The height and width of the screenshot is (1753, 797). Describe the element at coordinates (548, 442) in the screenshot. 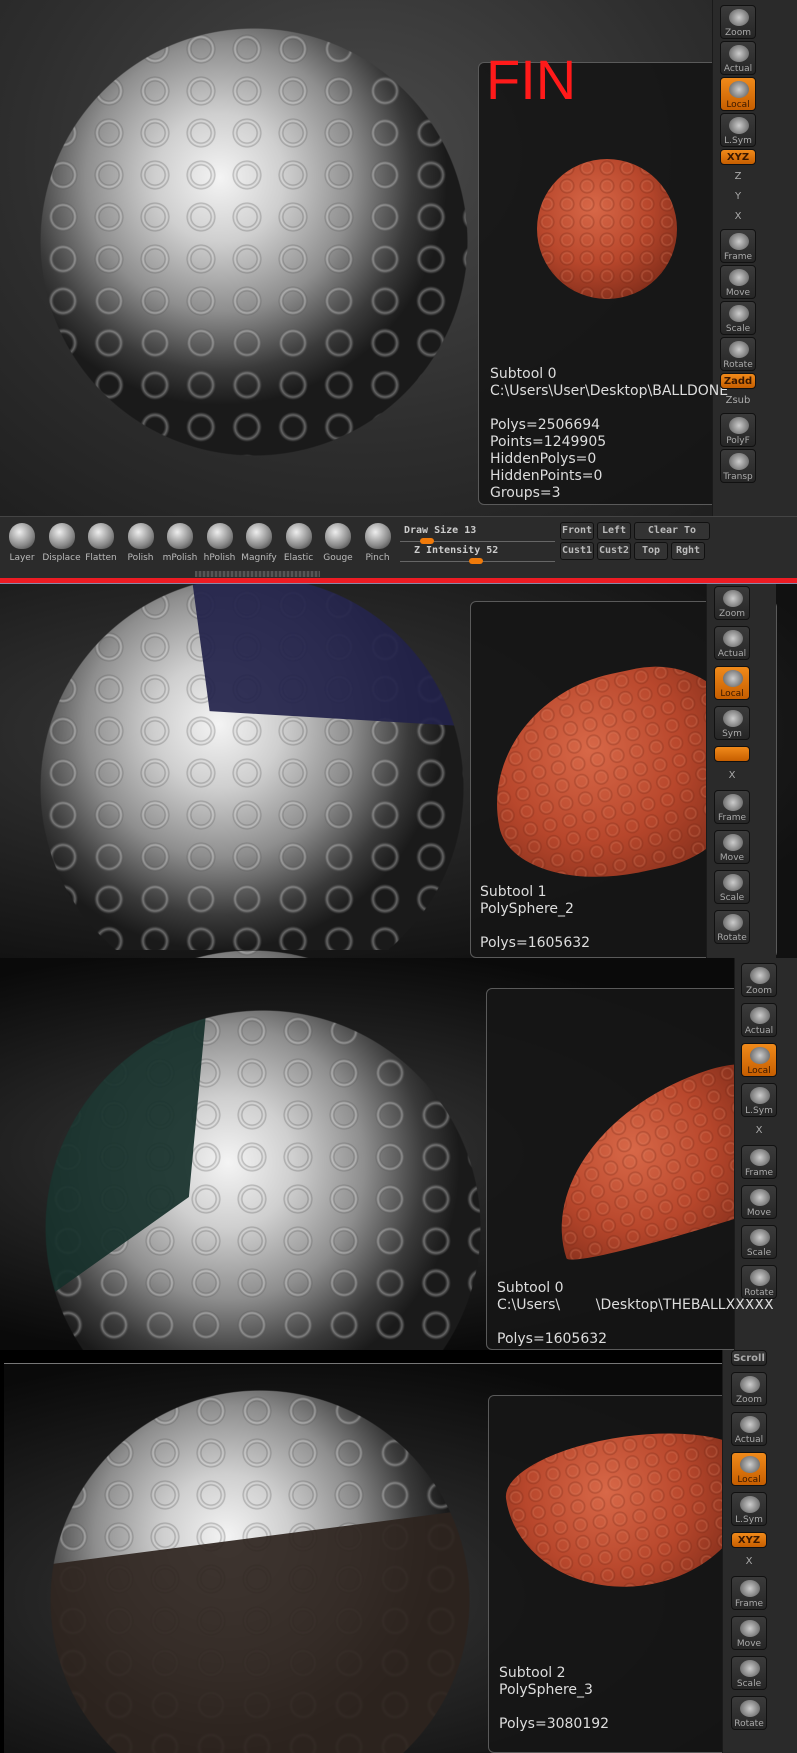

I see `info-line: Points=1249905` at that location.